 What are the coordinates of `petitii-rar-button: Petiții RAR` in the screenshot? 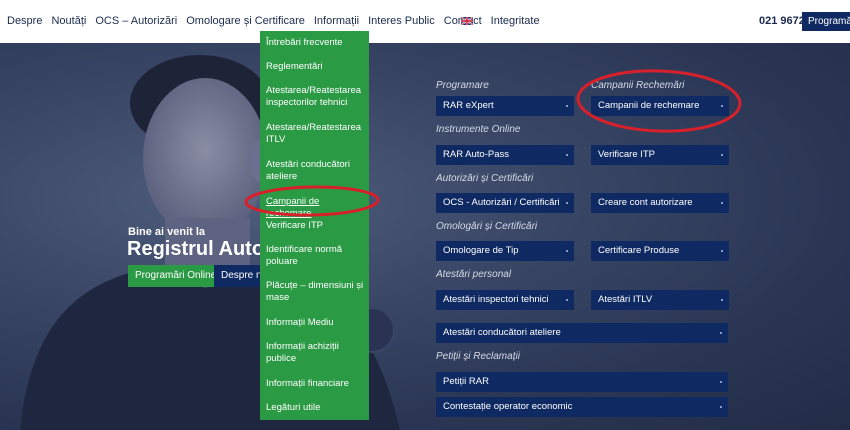 It's located at (582, 382).